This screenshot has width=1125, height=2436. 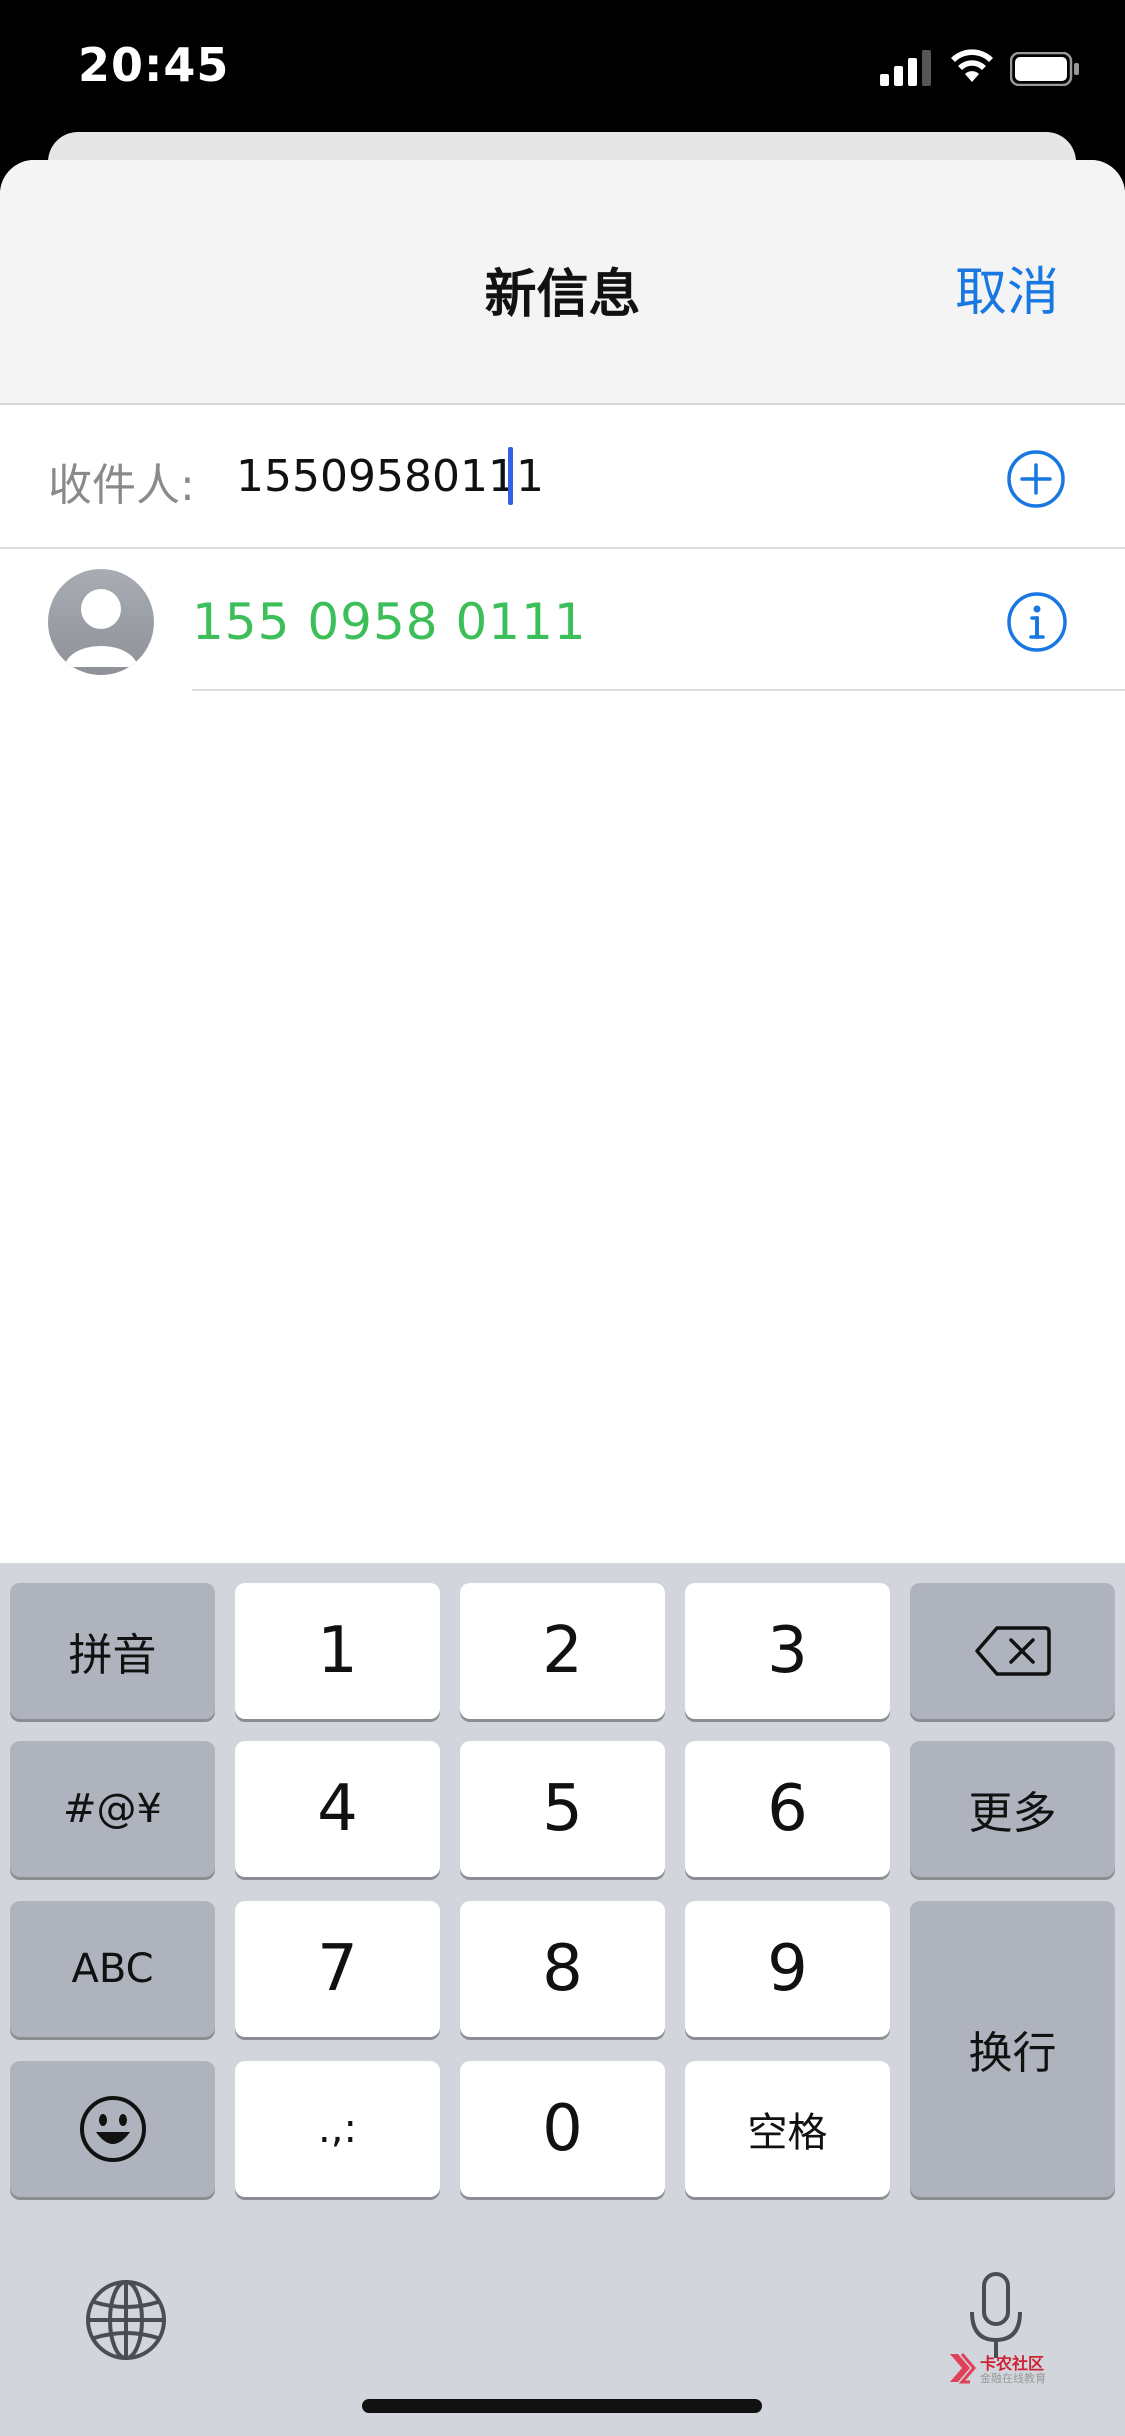 What do you see at coordinates (510, 476) in the screenshot?
I see `text-caret` at bounding box center [510, 476].